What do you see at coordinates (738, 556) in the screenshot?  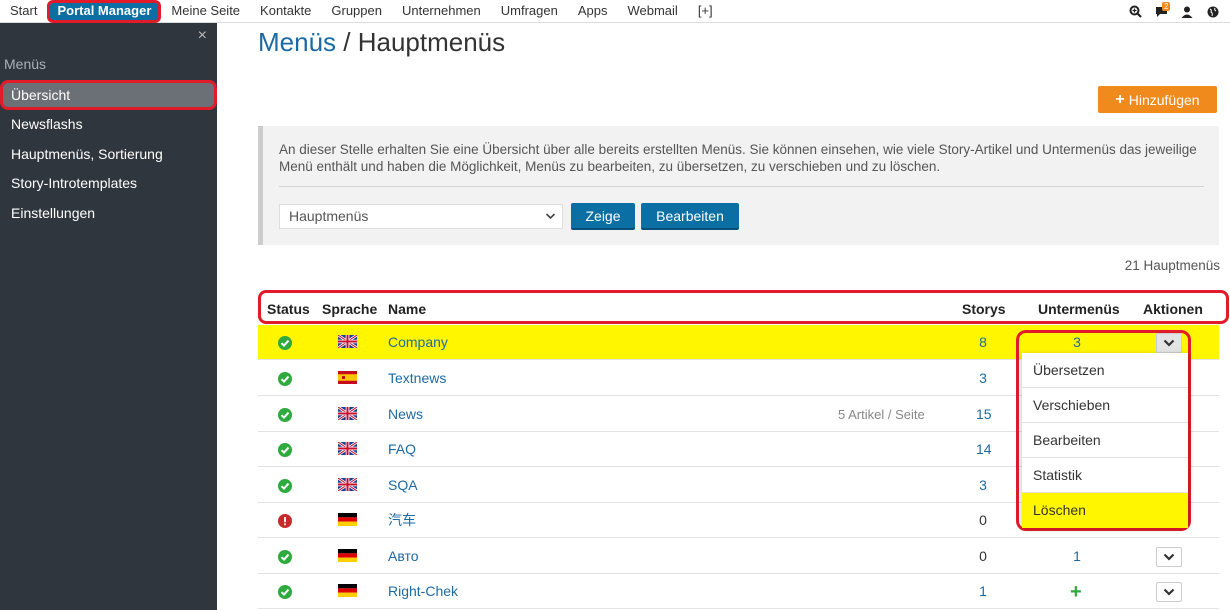 I see `table-row: Авто 0 1` at bounding box center [738, 556].